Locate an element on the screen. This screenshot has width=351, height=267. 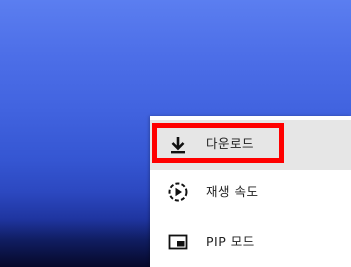
pip-icon is located at coordinates (178, 242).